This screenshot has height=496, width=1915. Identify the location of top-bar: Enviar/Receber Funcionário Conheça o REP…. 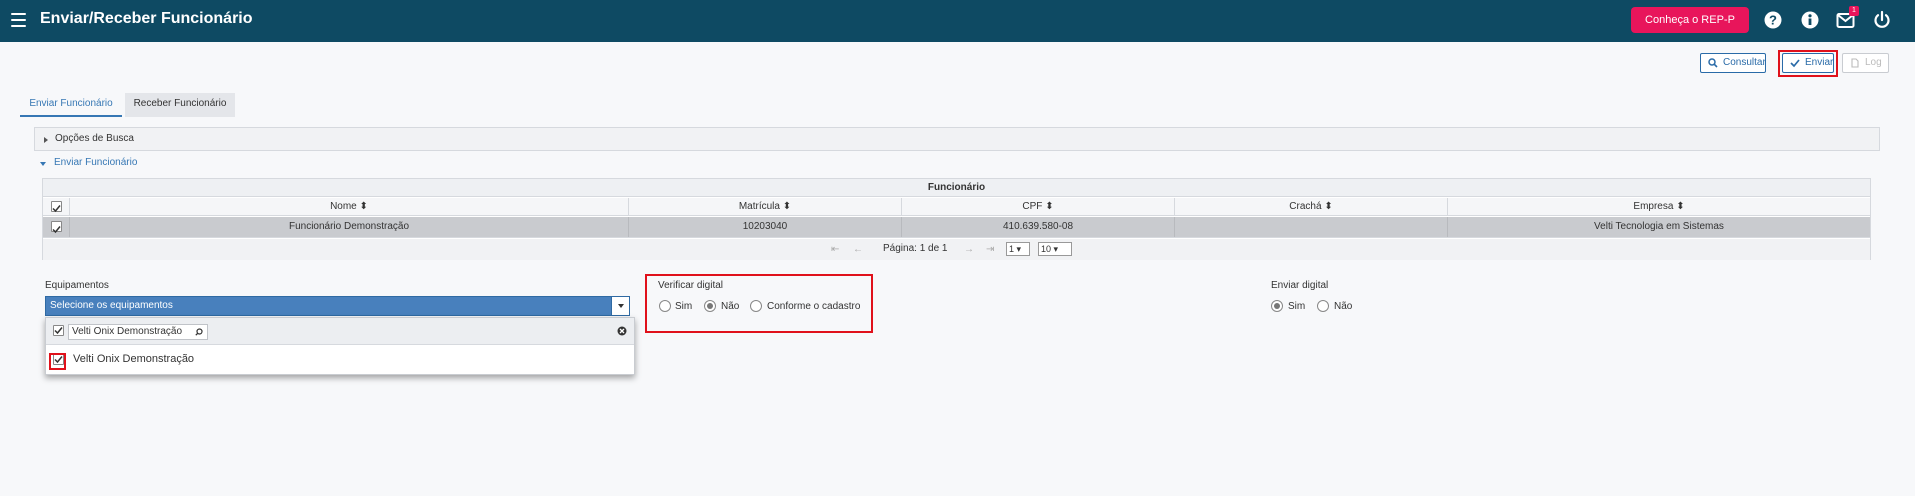
(957, 21).